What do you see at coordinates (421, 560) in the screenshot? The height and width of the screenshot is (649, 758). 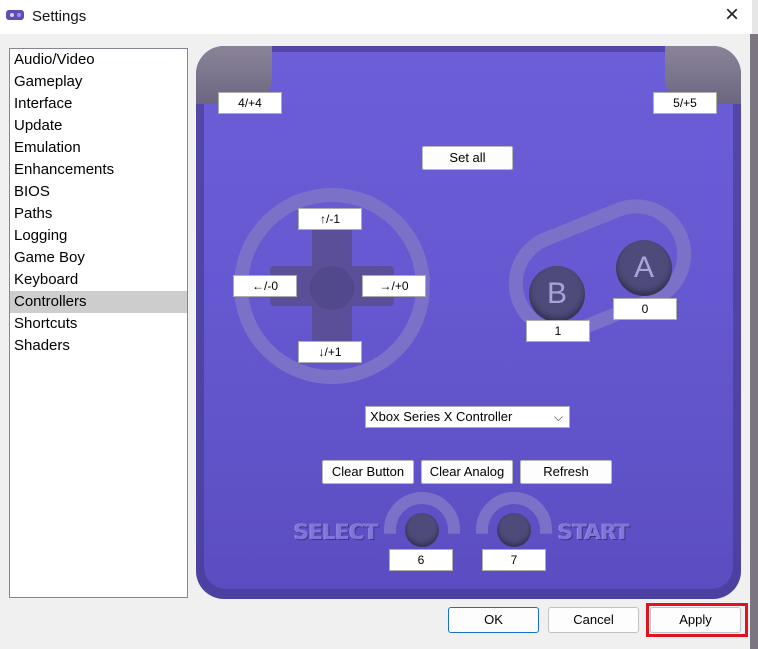 I see `select-binding: 6` at bounding box center [421, 560].